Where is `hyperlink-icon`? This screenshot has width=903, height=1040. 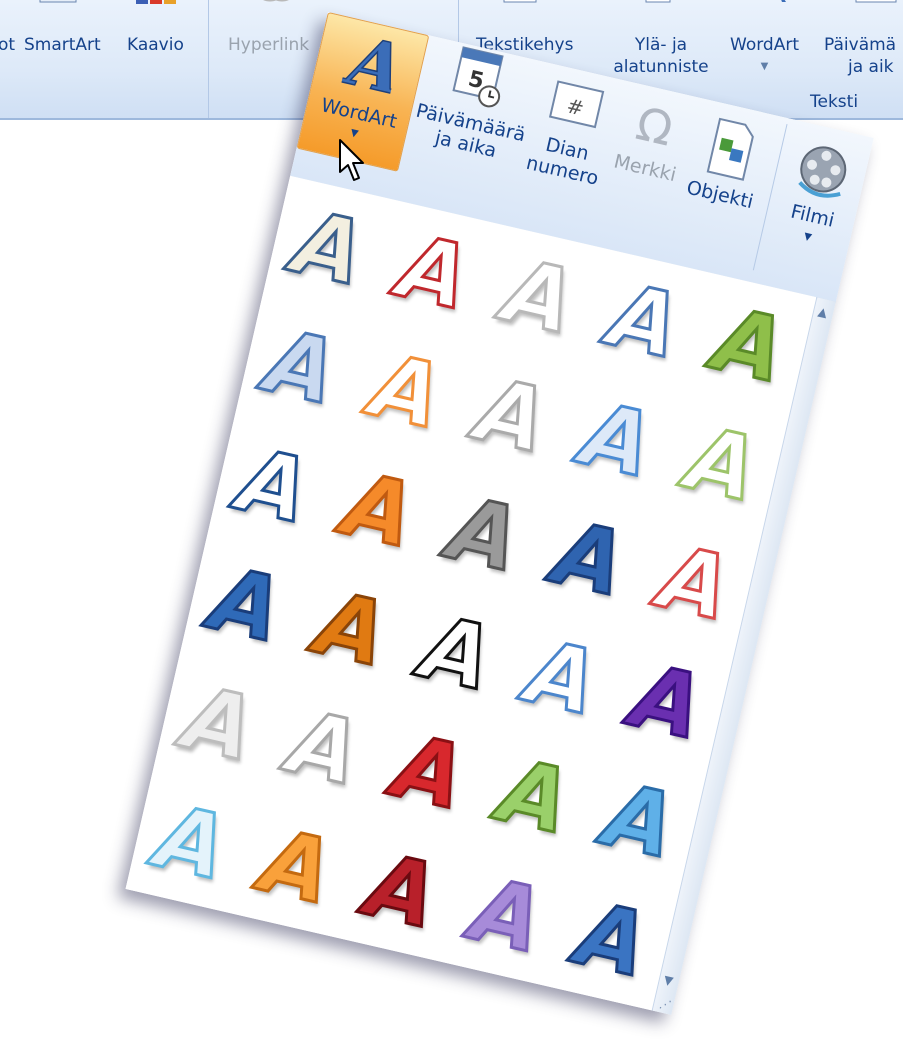
hyperlink-icon is located at coordinates (276, 1).